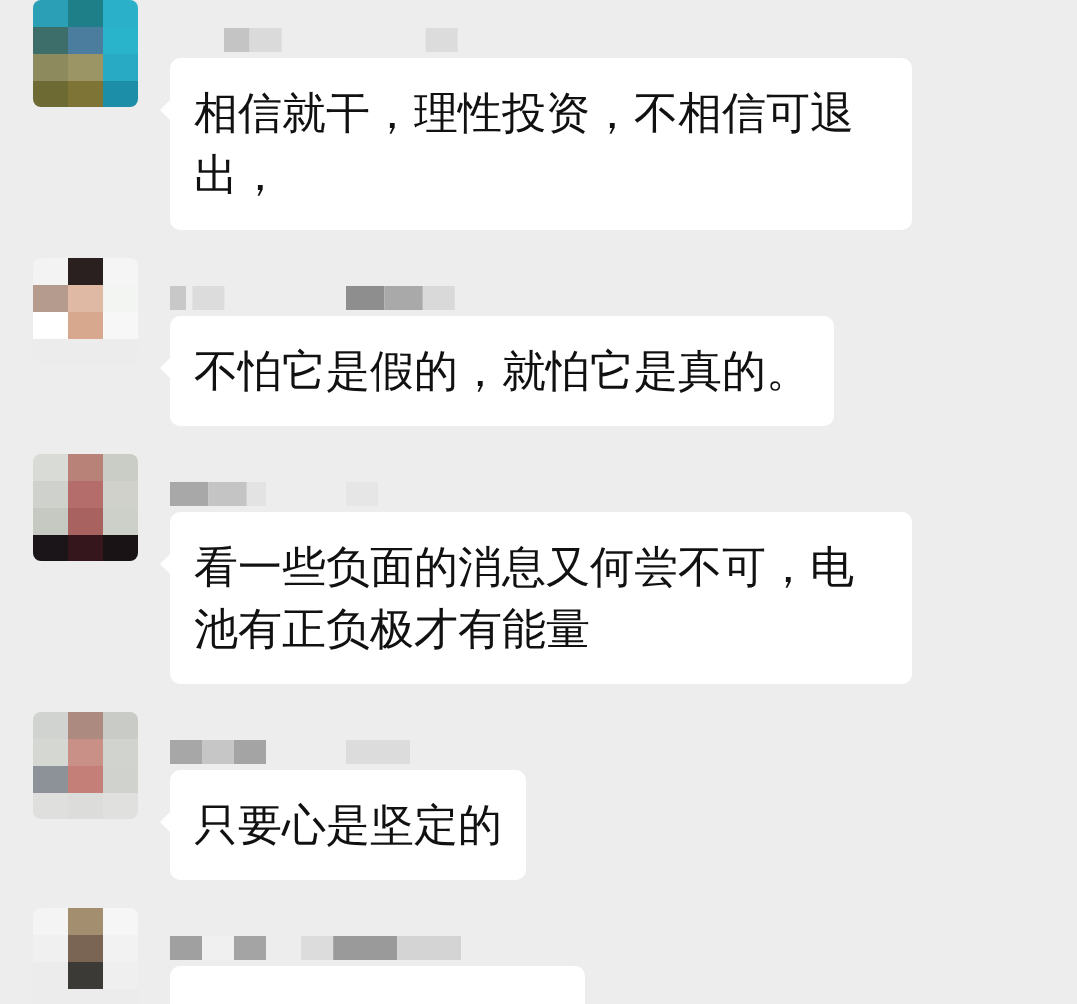 The image size is (1077, 1004). What do you see at coordinates (348, 825) in the screenshot?
I see `message-bubble: 只要心是坚定的` at bounding box center [348, 825].